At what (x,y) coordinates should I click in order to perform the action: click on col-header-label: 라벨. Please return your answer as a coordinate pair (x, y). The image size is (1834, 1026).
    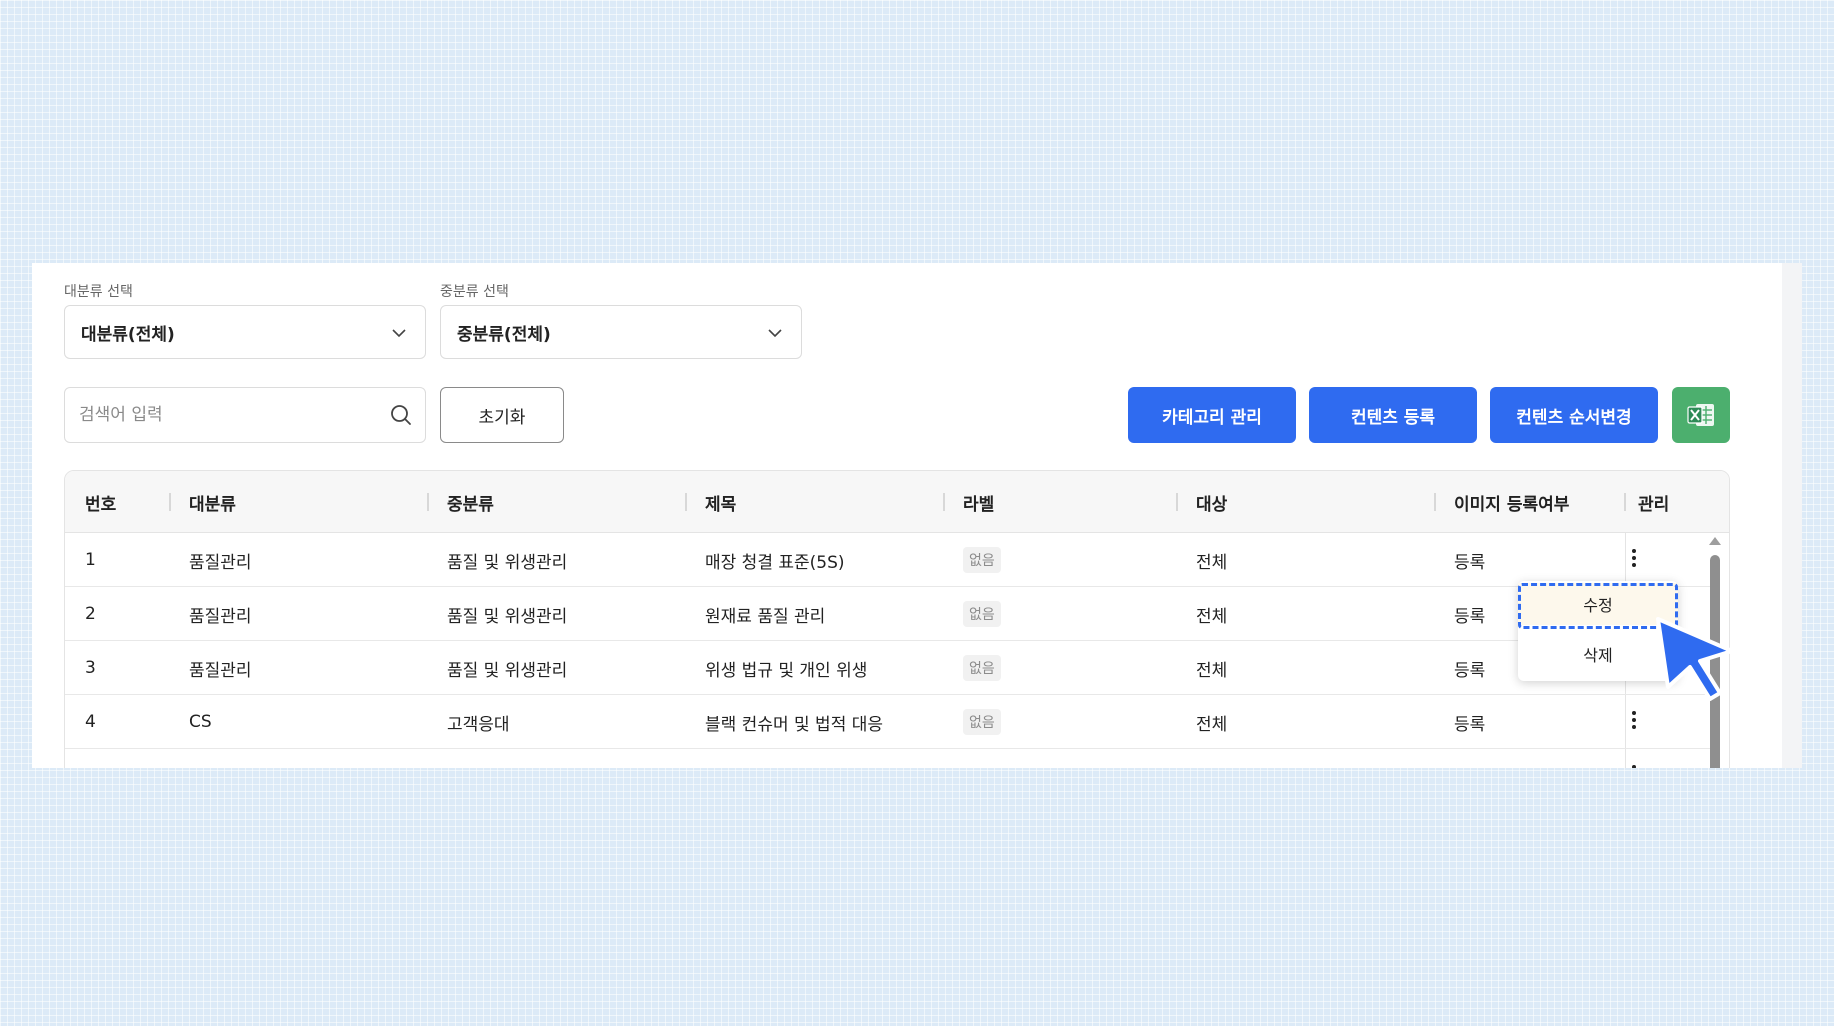
    Looking at the image, I should click on (979, 504).